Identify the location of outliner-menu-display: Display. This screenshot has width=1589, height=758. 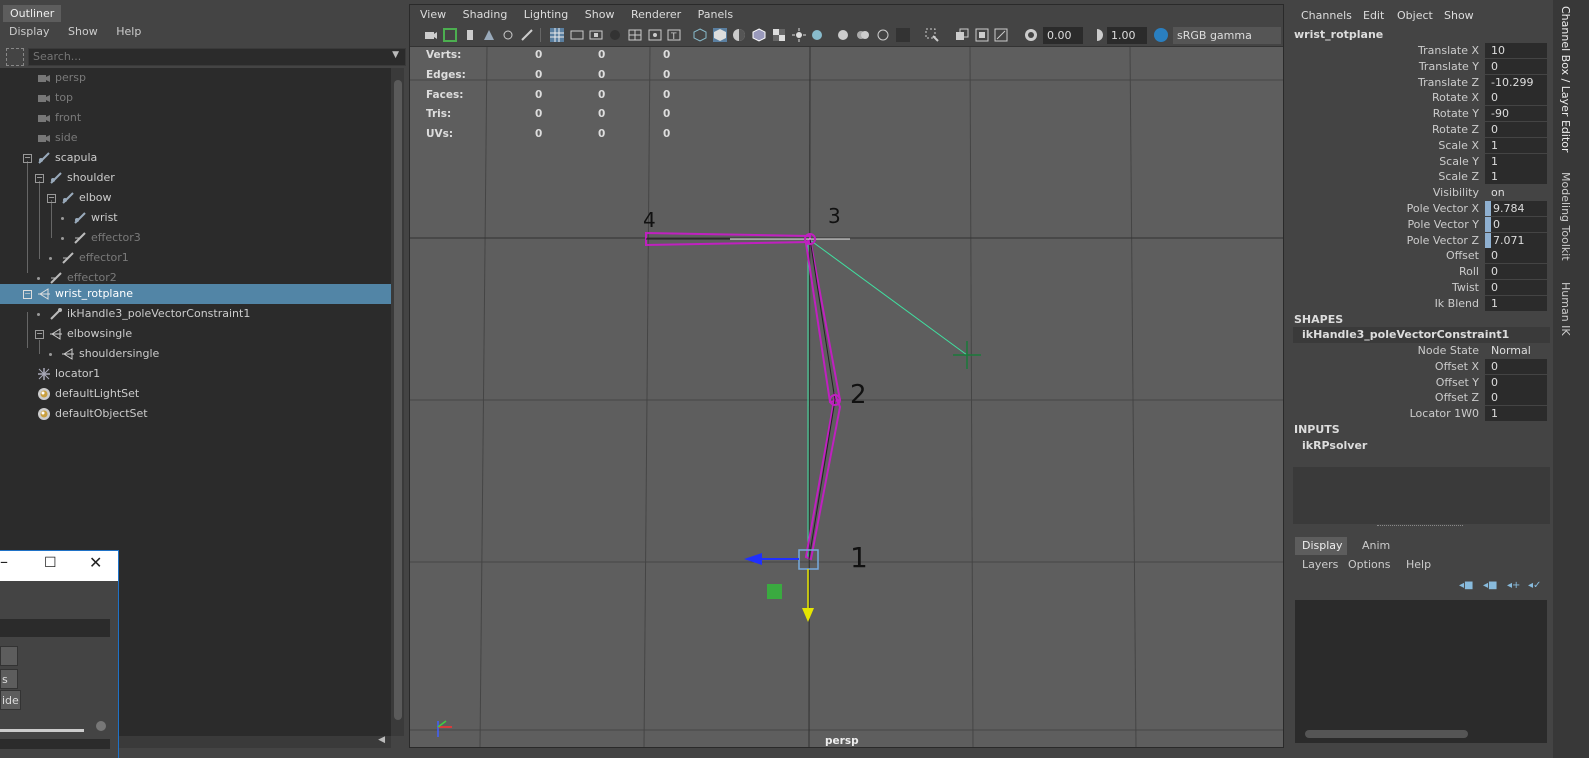
(29, 31).